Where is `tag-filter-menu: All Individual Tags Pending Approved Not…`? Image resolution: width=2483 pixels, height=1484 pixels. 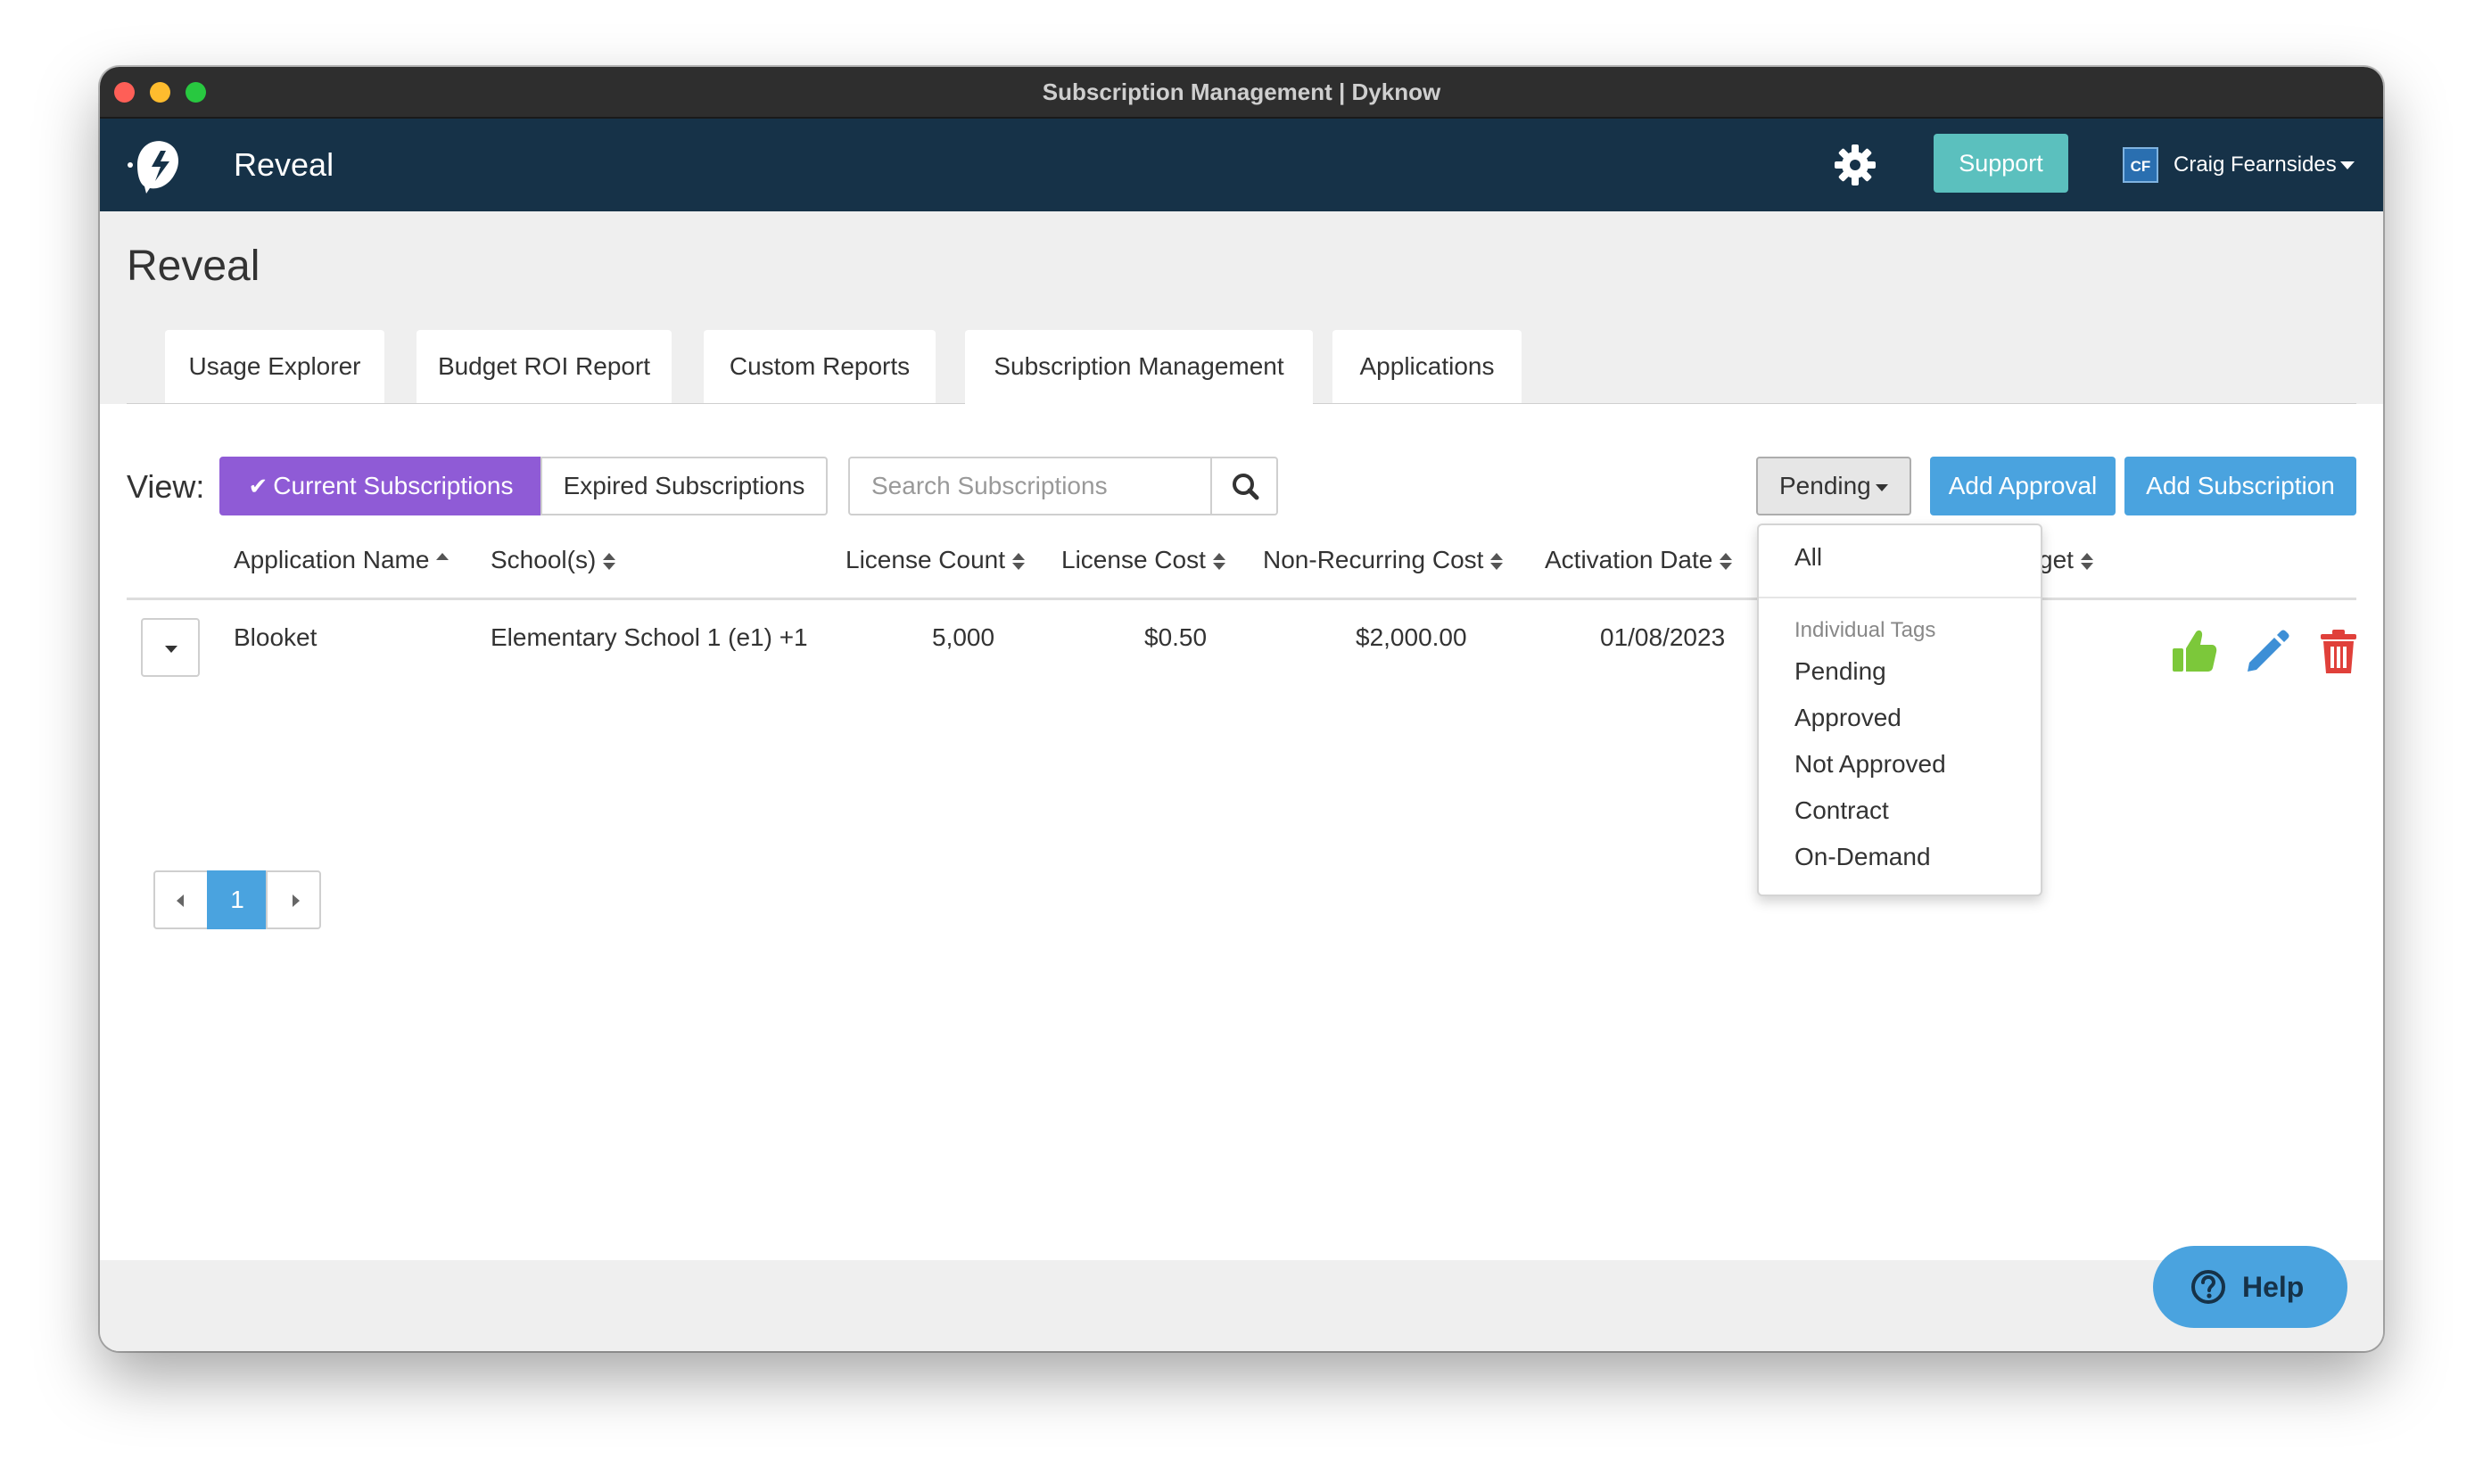
tag-filter-menu: All Individual Tags Pending Approved Not… is located at coordinates (1899, 710).